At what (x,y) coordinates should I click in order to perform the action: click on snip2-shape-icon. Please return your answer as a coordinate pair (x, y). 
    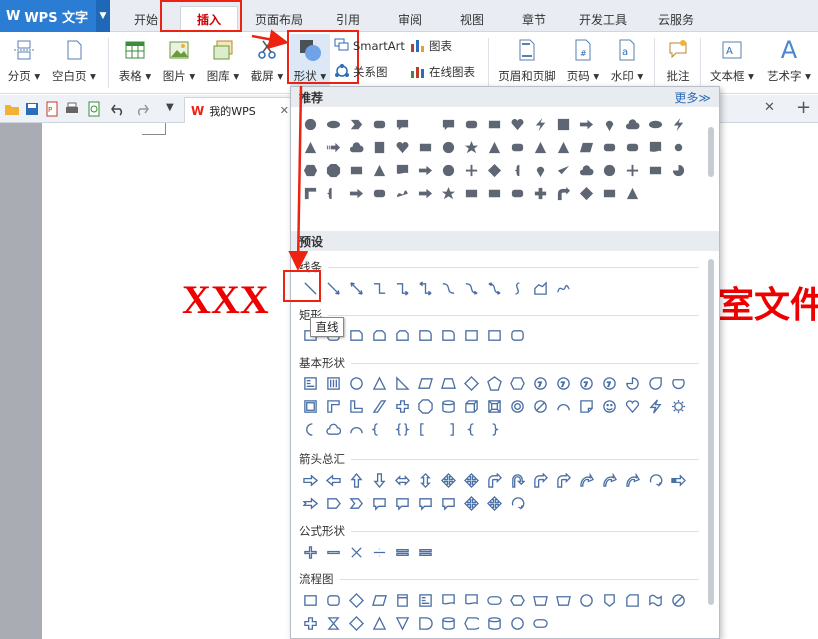
    Looking at the image, I should click on (379, 335).